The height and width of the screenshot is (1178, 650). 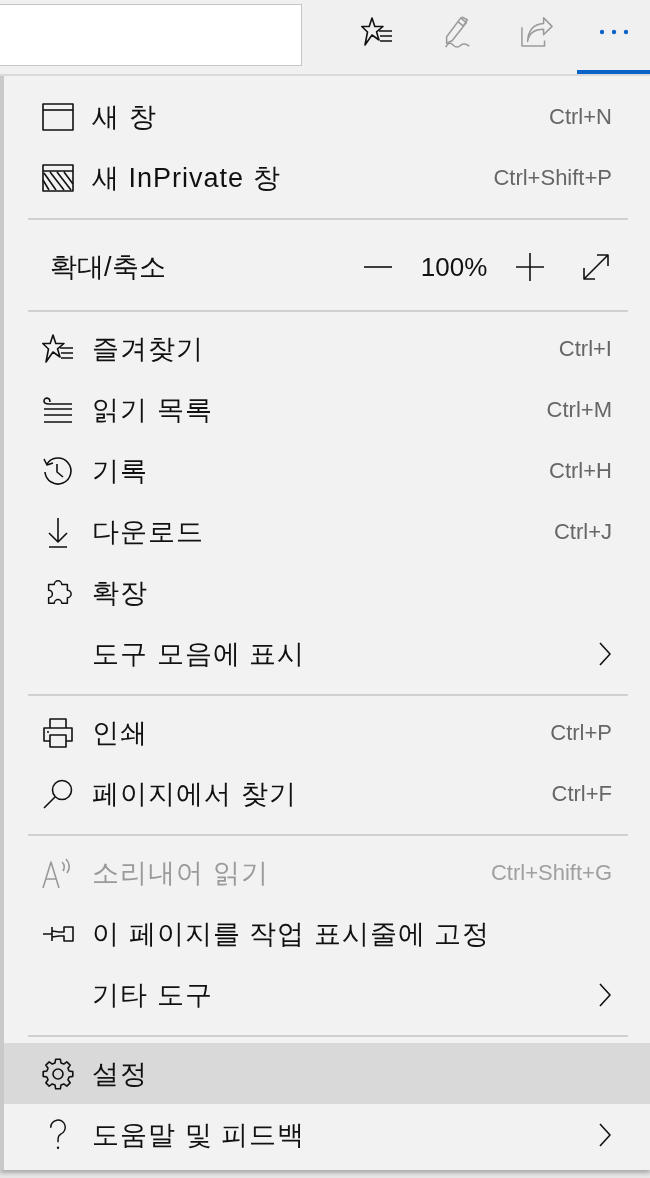 What do you see at coordinates (58, 1073) in the screenshot?
I see `settings-icon` at bounding box center [58, 1073].